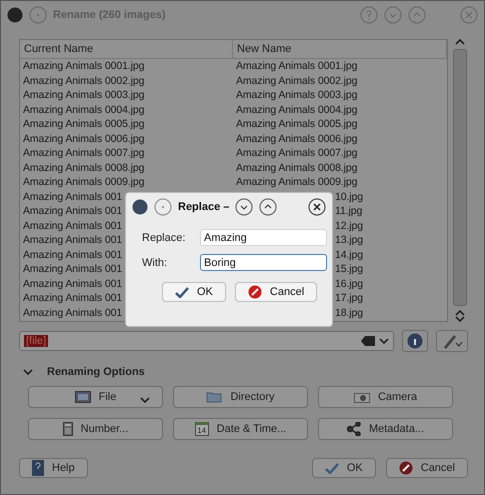  I want to click on folder-icon, so click(214, 397).